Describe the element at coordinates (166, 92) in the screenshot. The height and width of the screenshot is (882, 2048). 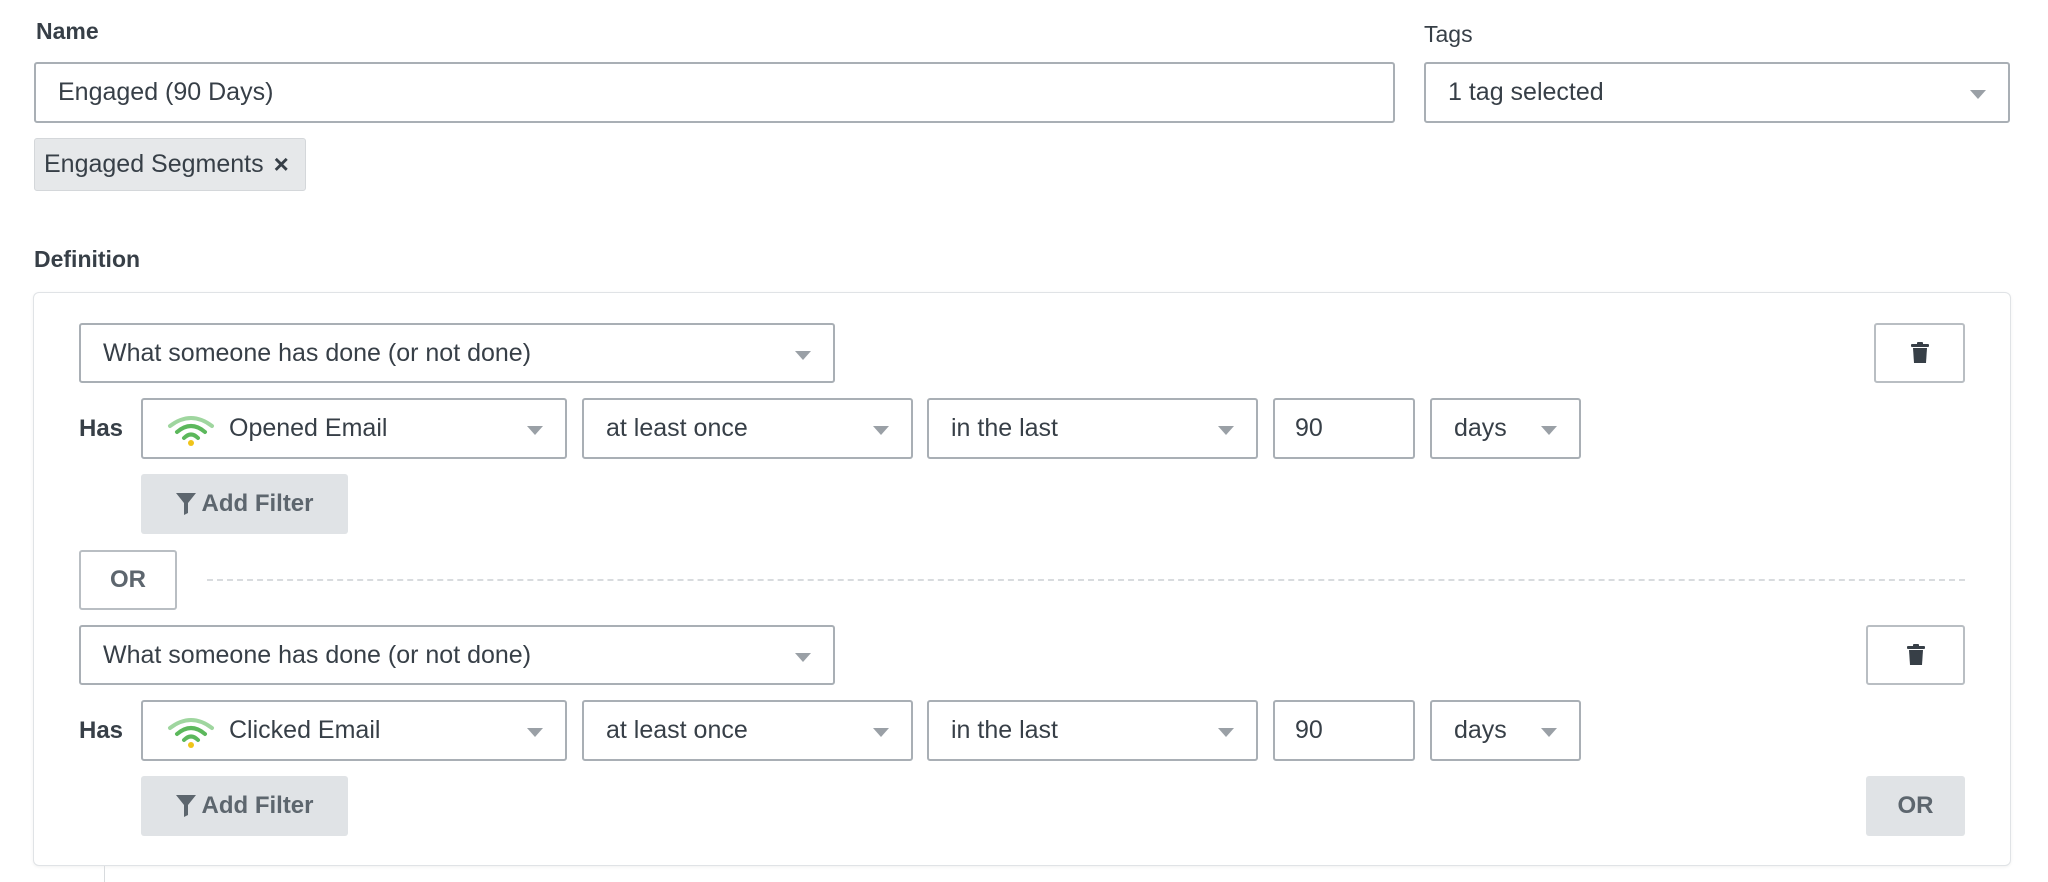
I see `name-input-value: Engaged (90 Days)` at that location.